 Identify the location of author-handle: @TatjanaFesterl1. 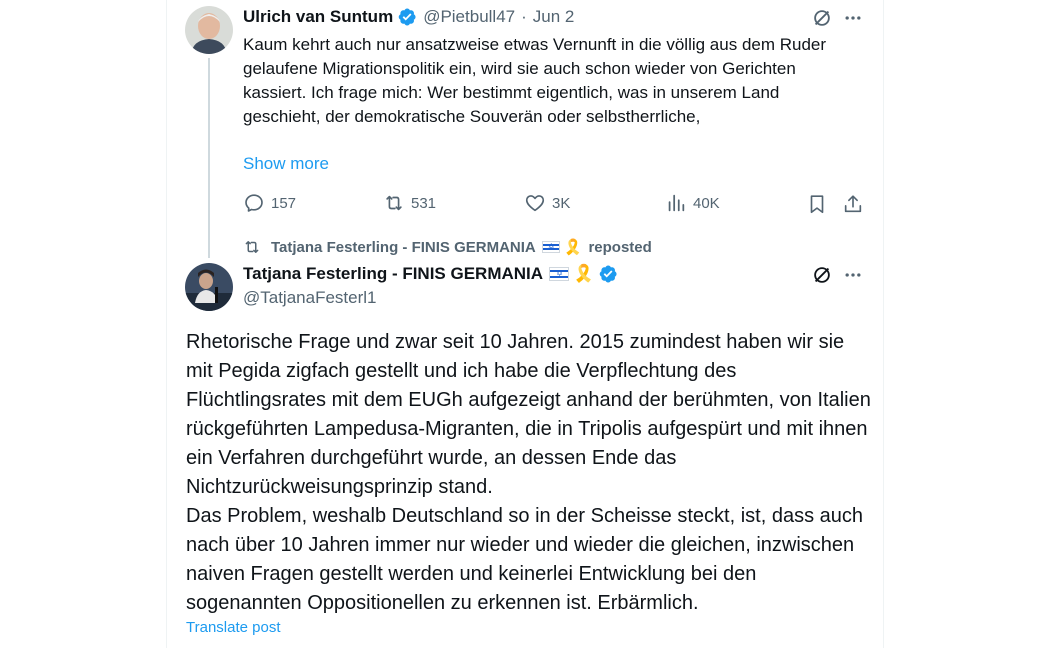
(310, 298).